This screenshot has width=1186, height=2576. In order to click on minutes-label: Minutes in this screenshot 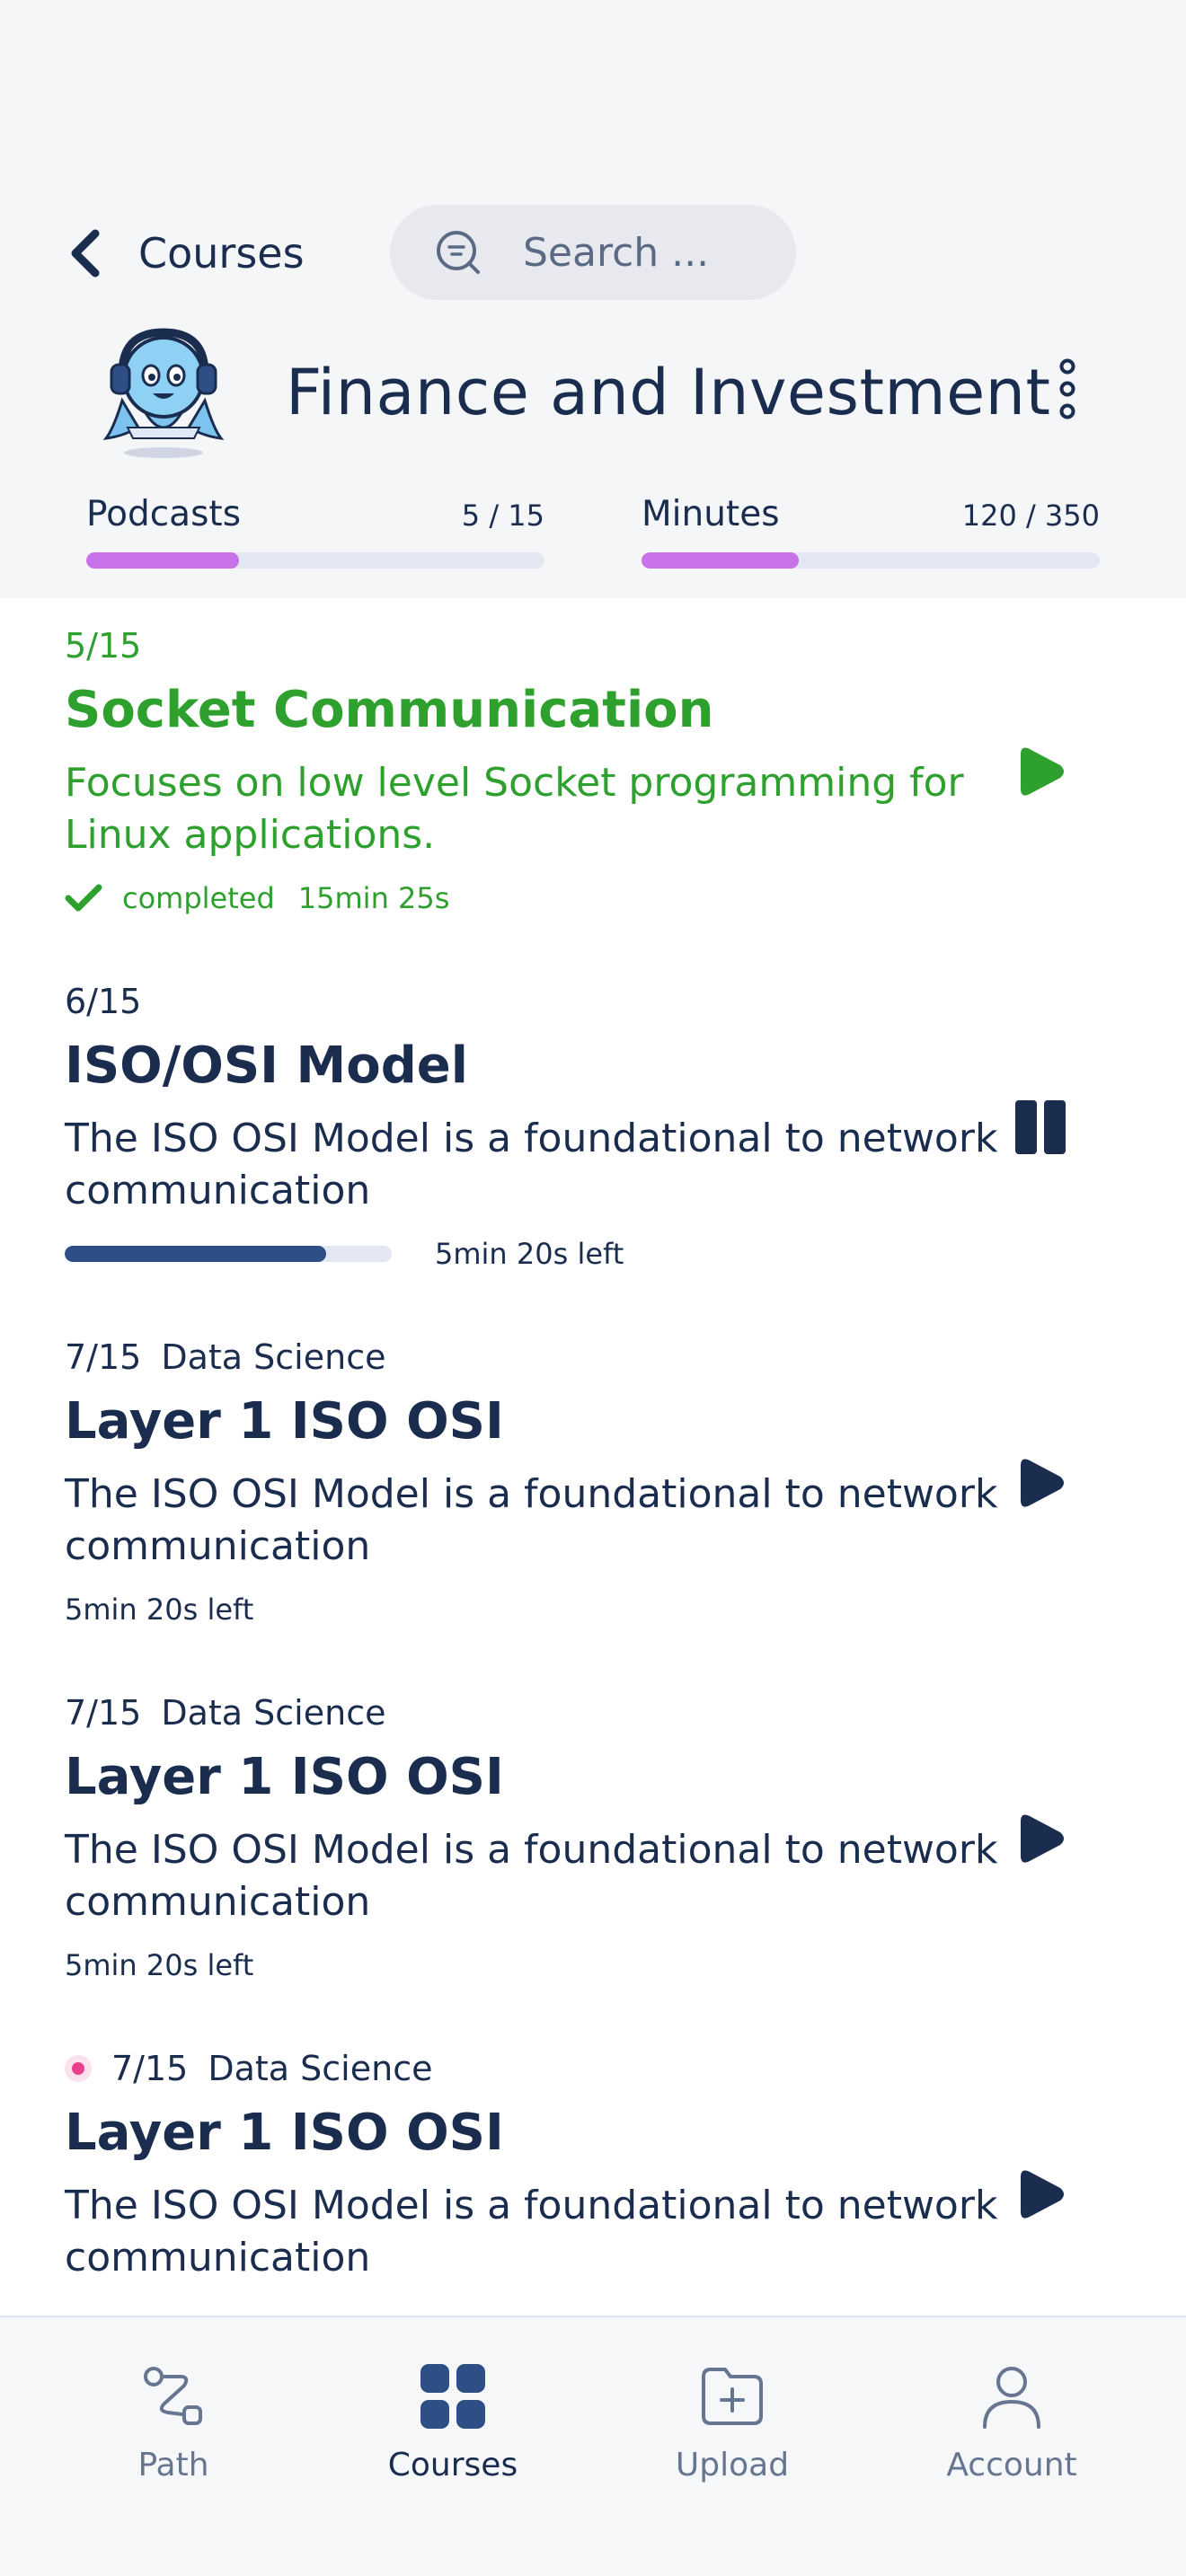, I will do `click(711, 514)`.